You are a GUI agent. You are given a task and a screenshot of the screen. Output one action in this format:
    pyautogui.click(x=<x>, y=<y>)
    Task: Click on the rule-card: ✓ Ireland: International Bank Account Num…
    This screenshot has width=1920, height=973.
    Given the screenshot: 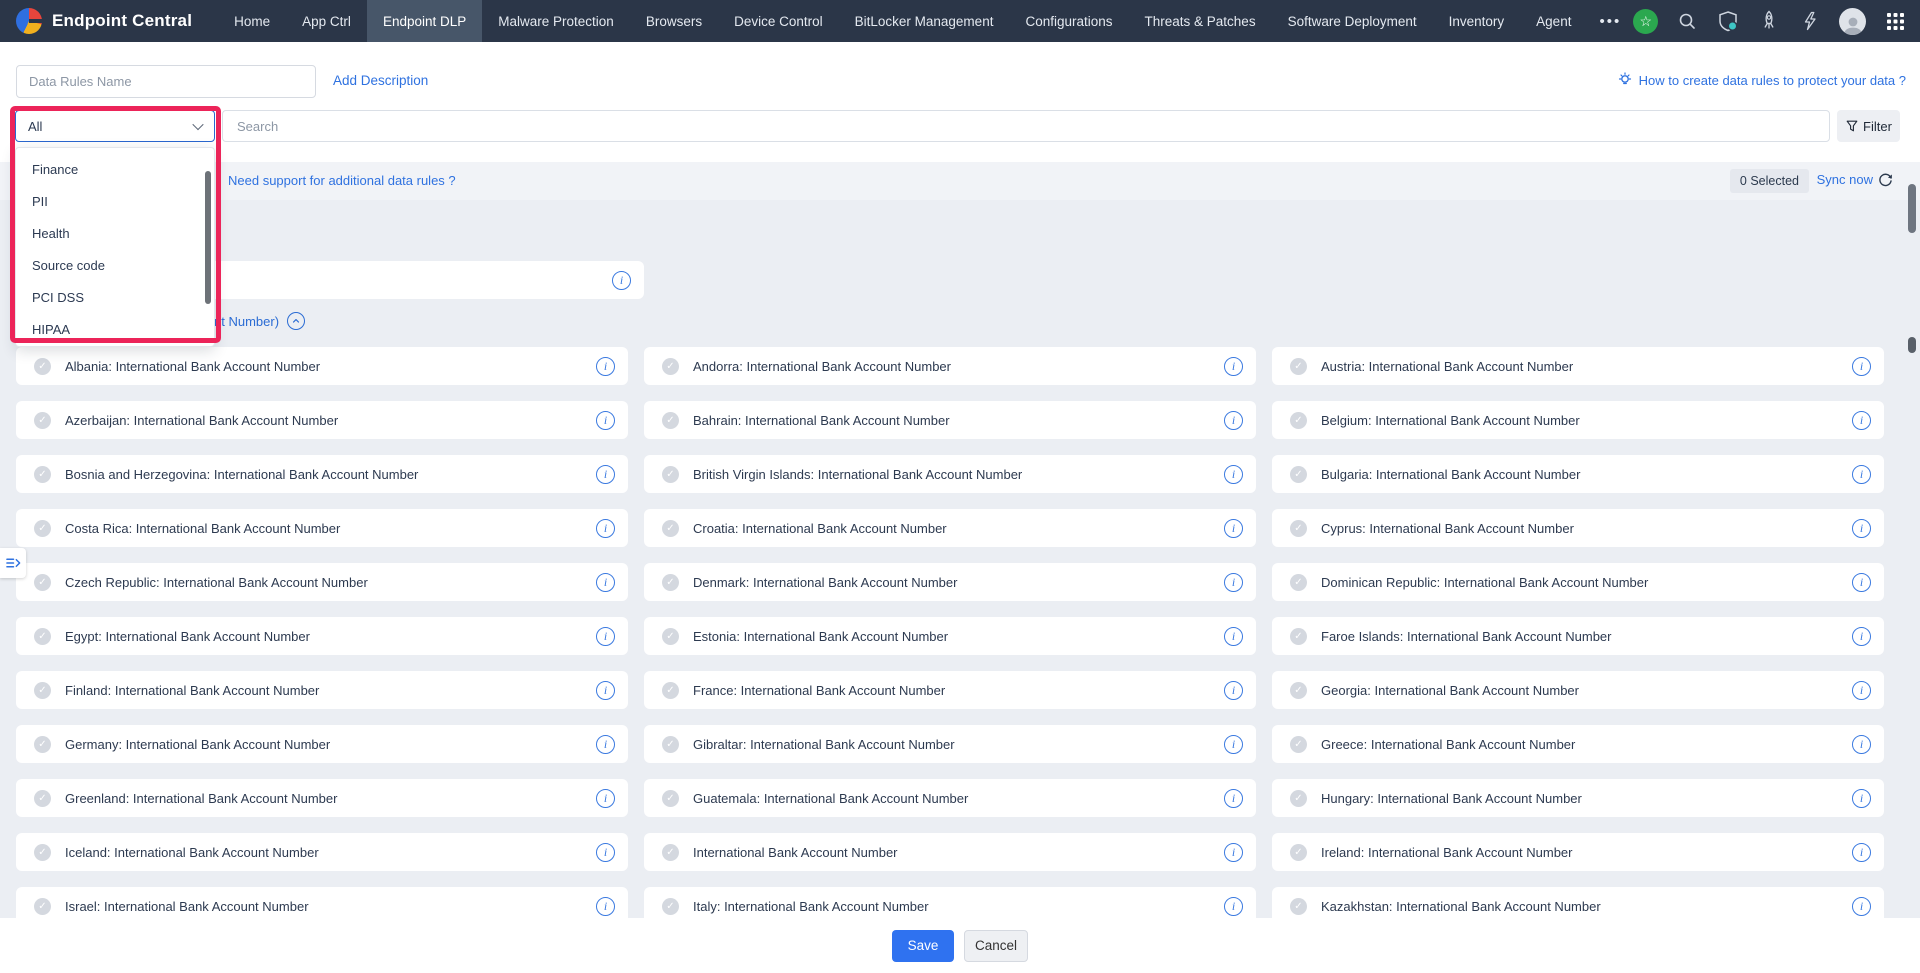 What is the action you would take?
    pyautogui.click(x=1578, y=852)
    